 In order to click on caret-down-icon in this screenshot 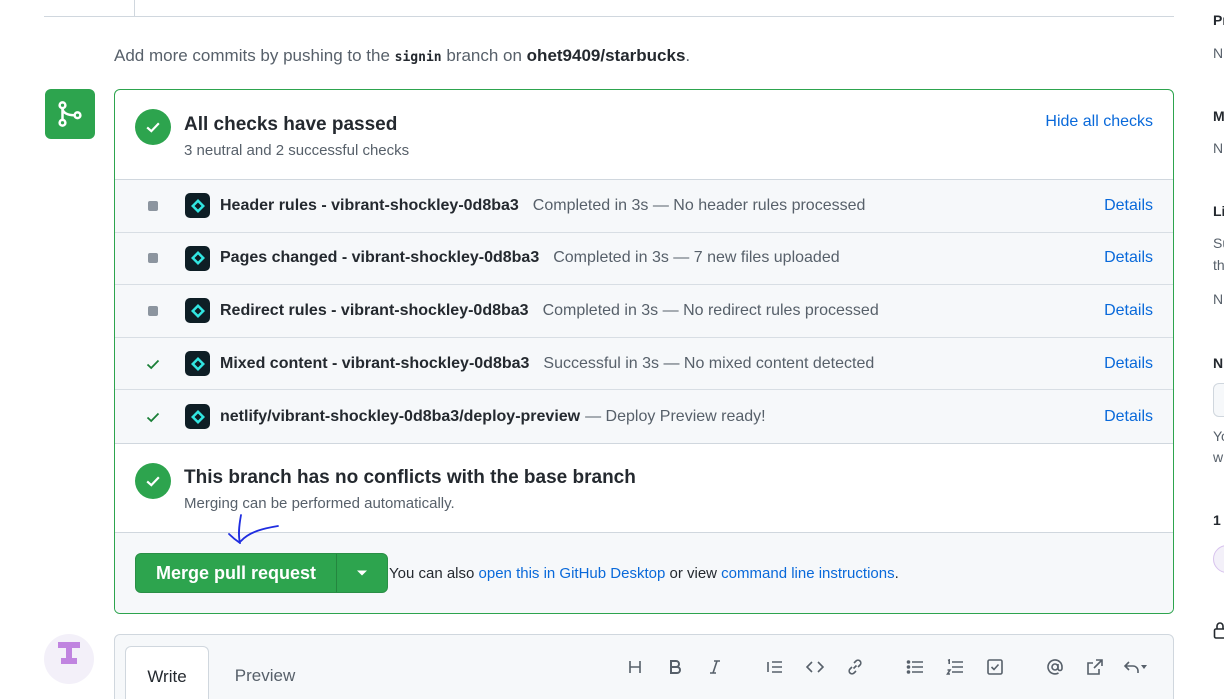, I will do `click(362, 573)`.